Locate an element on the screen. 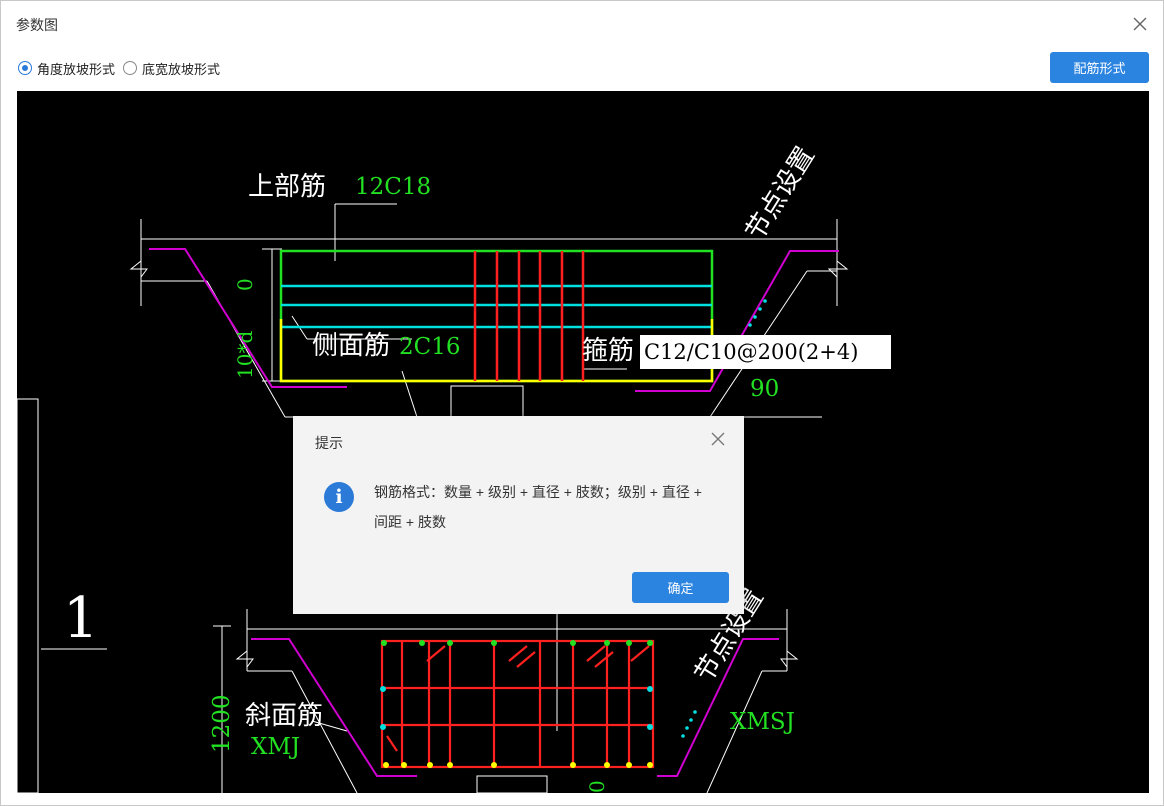 The width and height of the screenshot is (1164, 806). xmj-label: XMJ is located at coordinates (275, 747).